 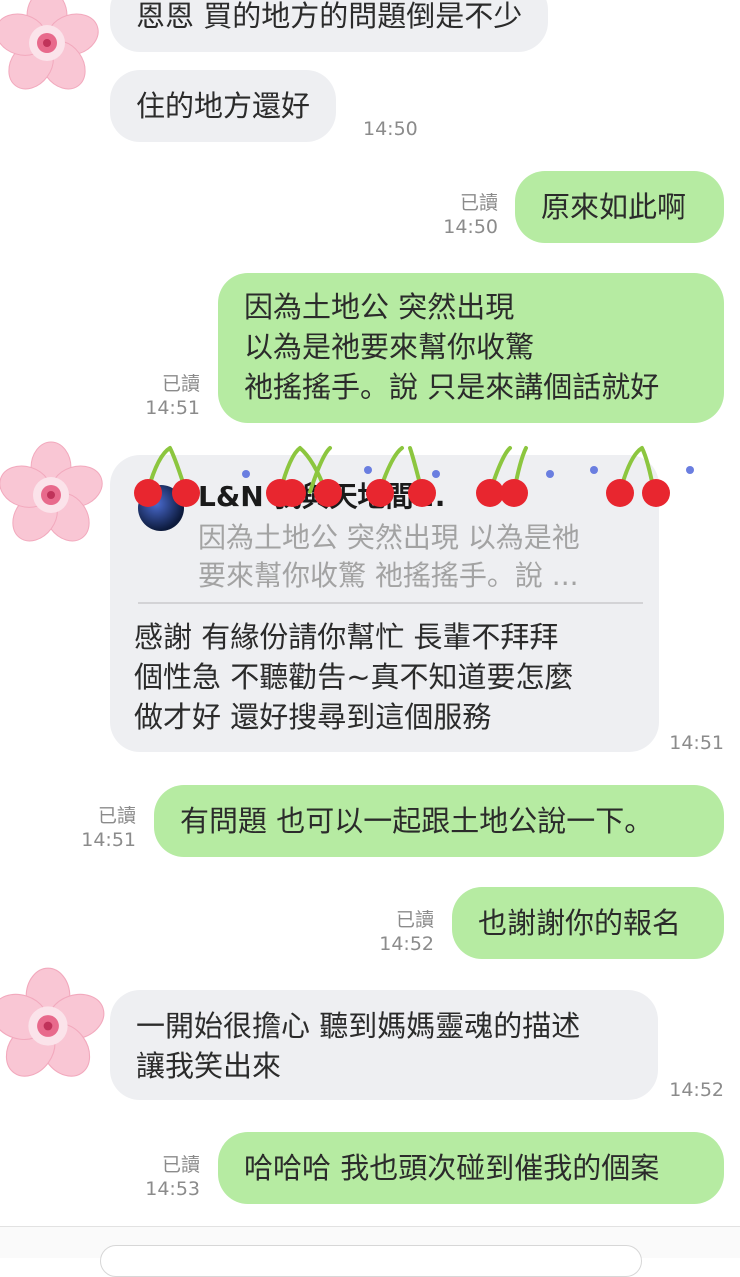 I want to click on cherry-decoration-icon, so click(x=414, y=476).